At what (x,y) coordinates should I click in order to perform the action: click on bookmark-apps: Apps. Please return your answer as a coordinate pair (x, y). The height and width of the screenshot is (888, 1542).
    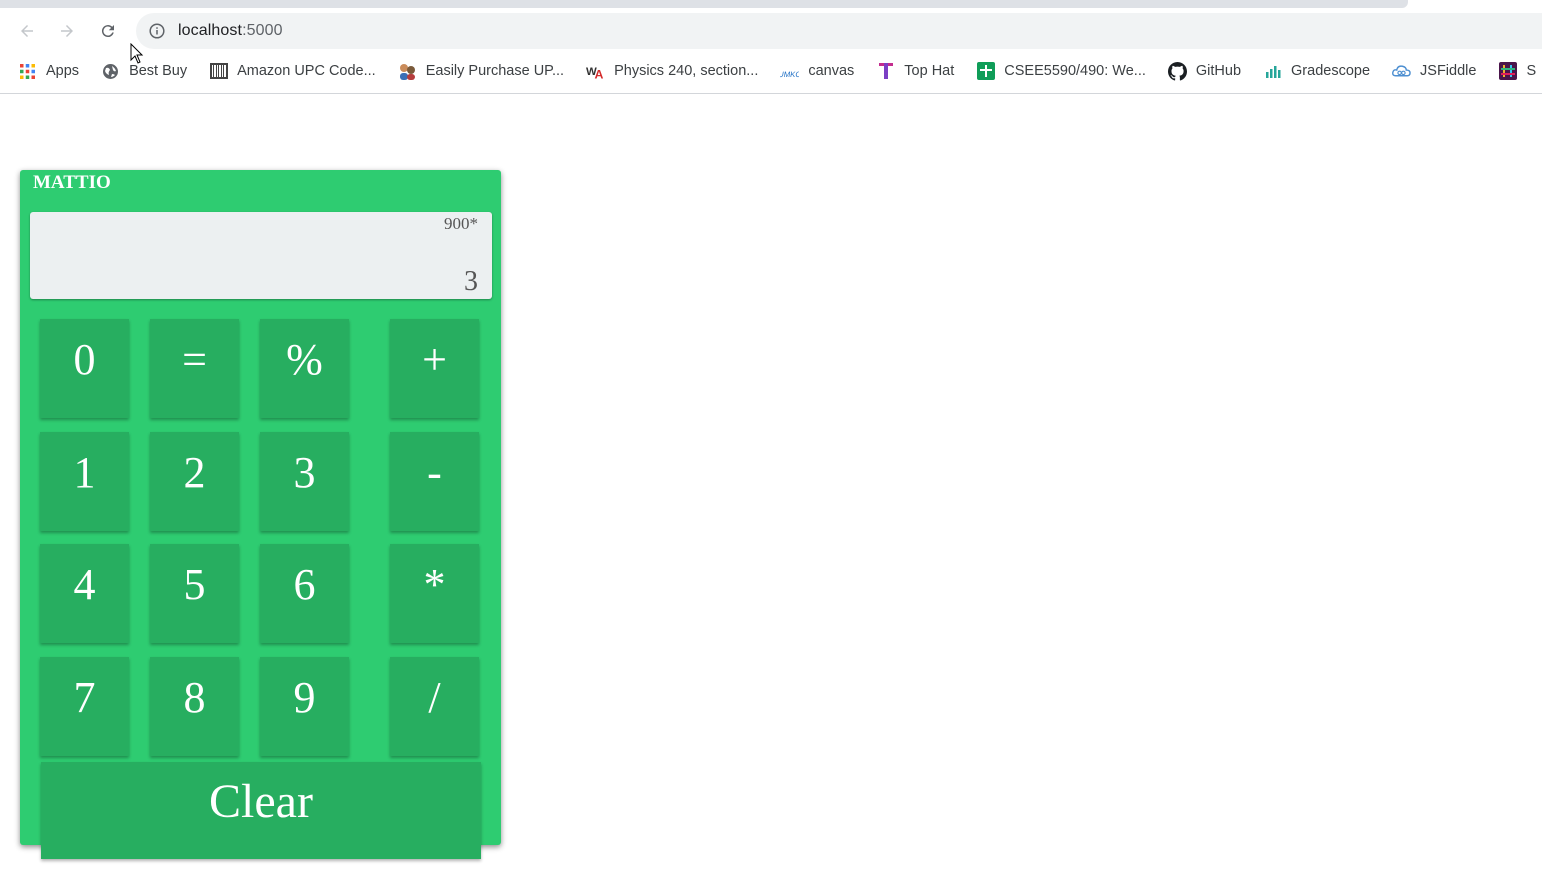
    Looking at the image, I should click on (48, 71).